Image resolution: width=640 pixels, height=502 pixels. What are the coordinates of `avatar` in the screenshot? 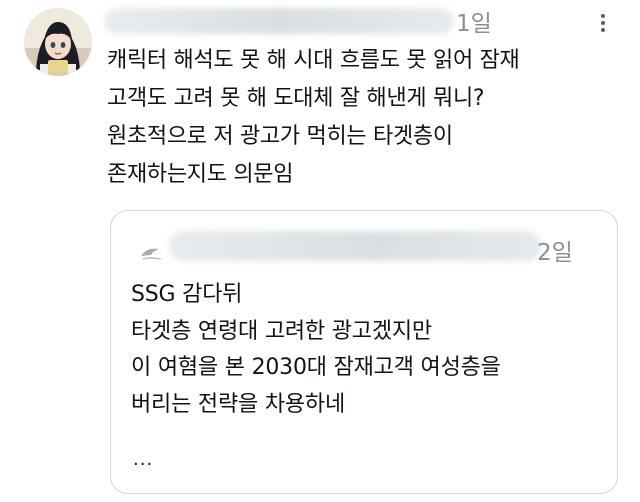 It's located at (58, 42).